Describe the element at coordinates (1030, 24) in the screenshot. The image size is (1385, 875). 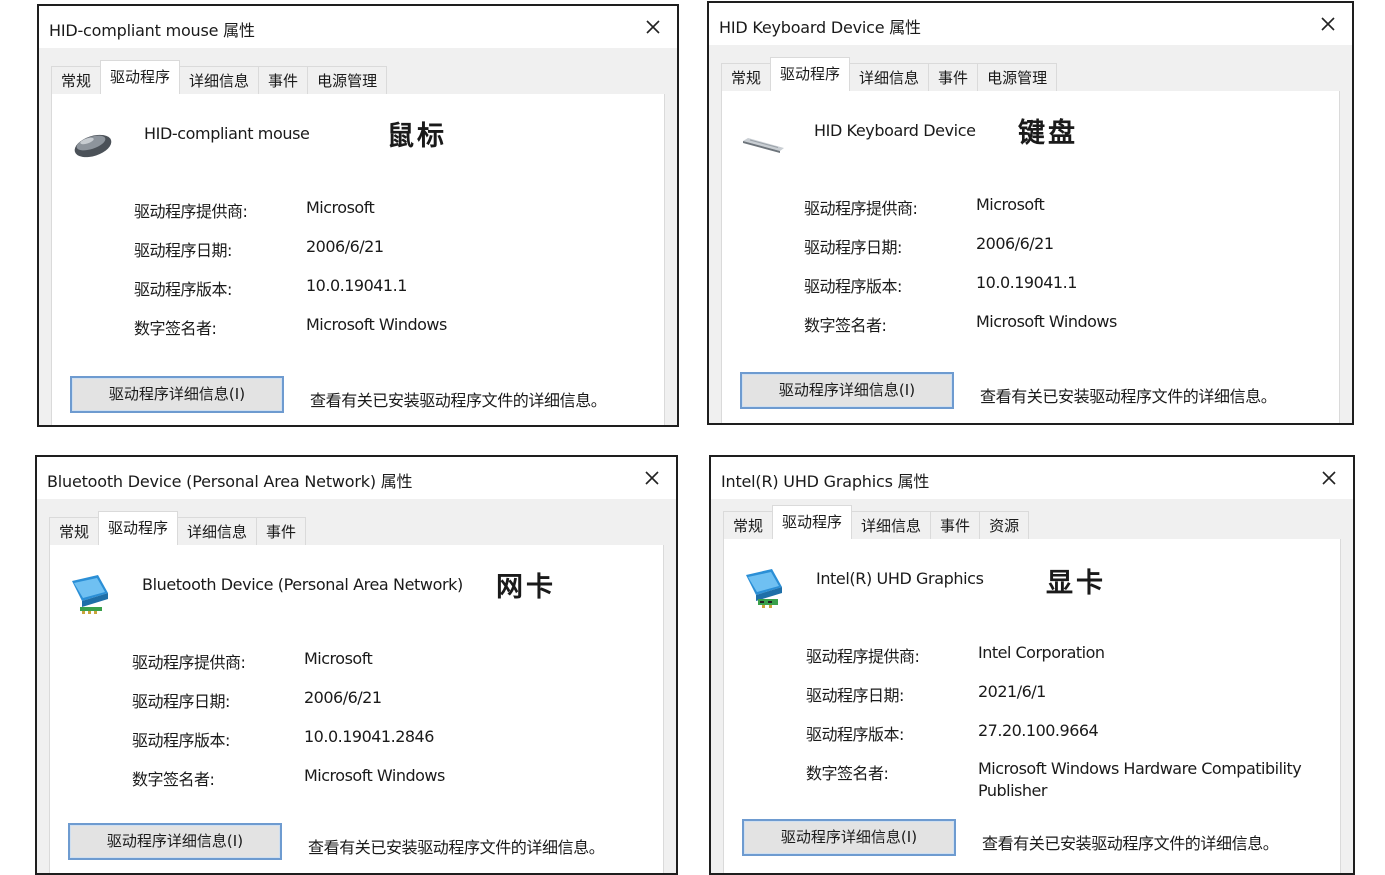
I see `title-bar: HID Keyboard Device 属性` at that location.